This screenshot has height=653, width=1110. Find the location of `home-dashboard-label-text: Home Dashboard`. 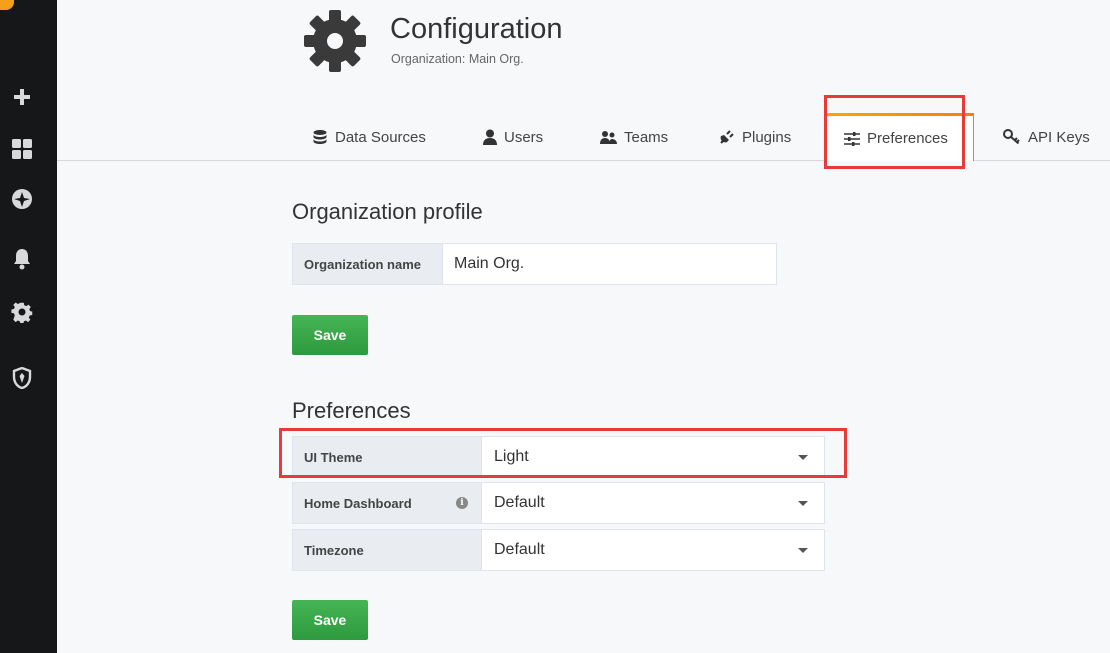

home-dashboard-label-text: Home Dashboard is located at coordinates (358, 503).